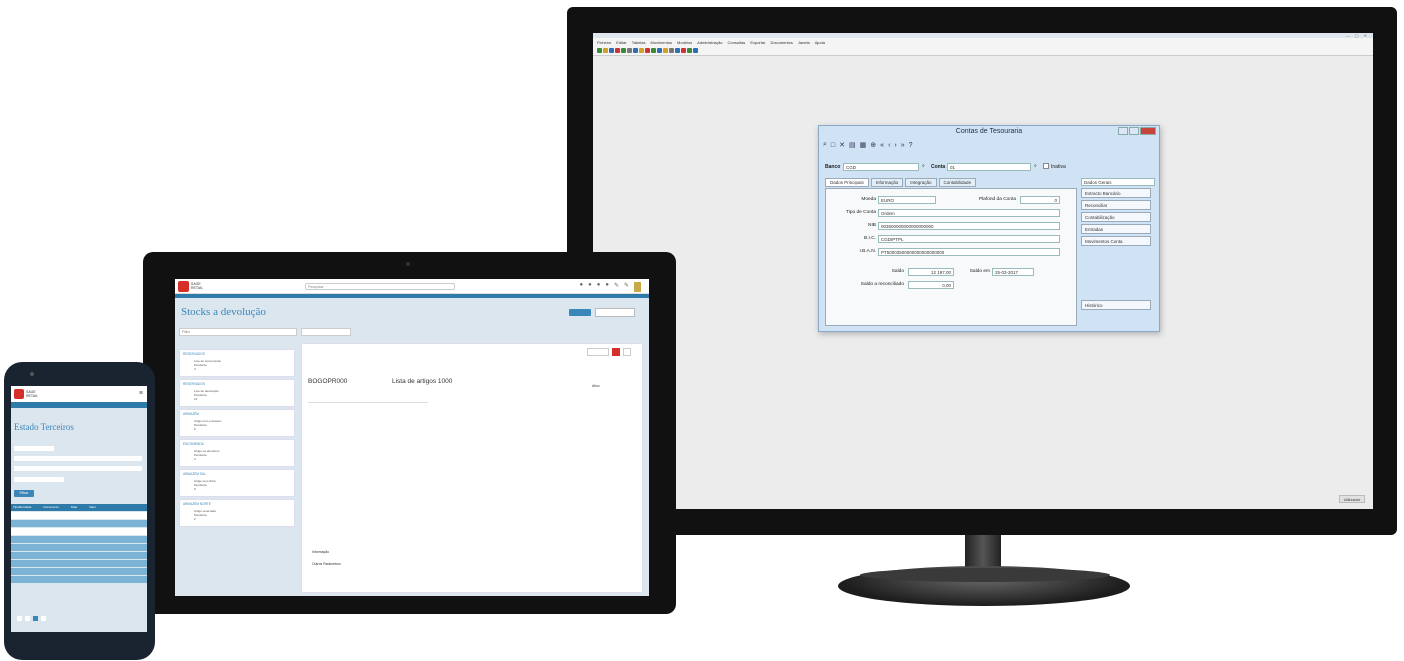 This screenshot has height=661, width=1404. Describe the element at coordinates (907, 200) in the screenshot. I see `moeda-select: EURO` at that location.